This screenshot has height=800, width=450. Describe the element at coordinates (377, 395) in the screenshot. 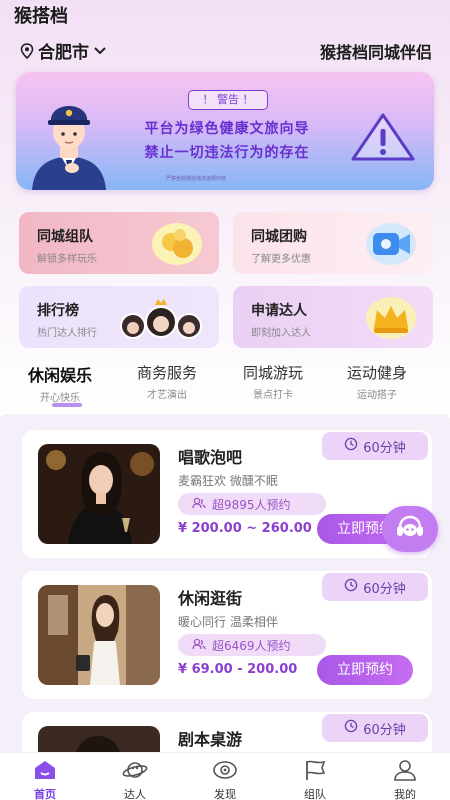

I see `tab-subtitle: 运动搭子` at that location.